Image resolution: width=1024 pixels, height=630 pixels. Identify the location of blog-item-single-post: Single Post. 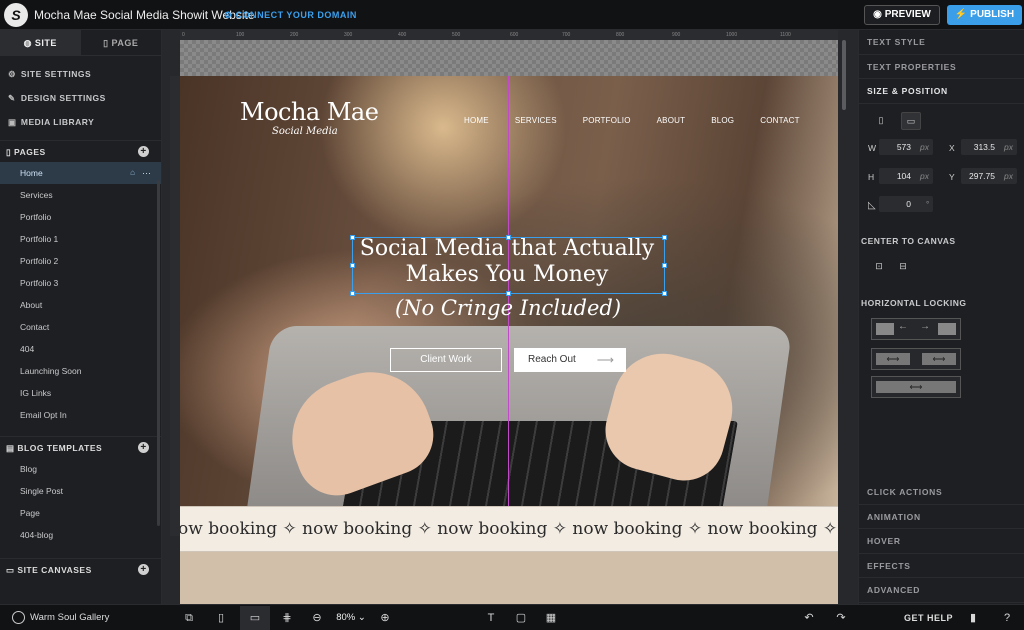
(80, 491).